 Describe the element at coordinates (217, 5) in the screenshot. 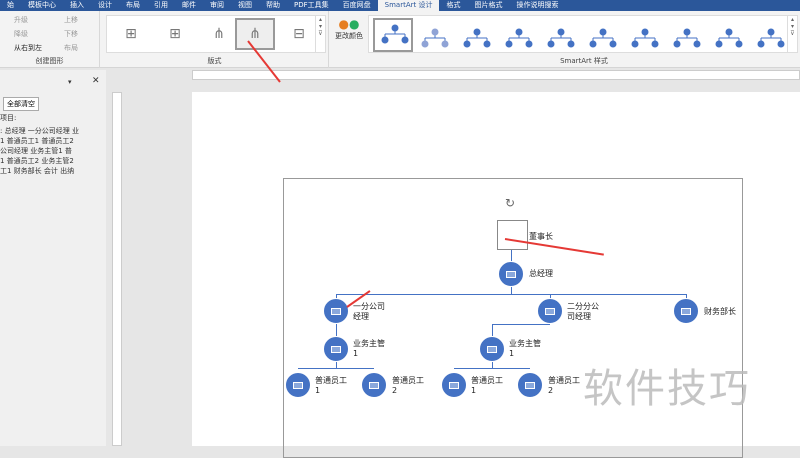

I see `tab-7: 审阅` at that location.